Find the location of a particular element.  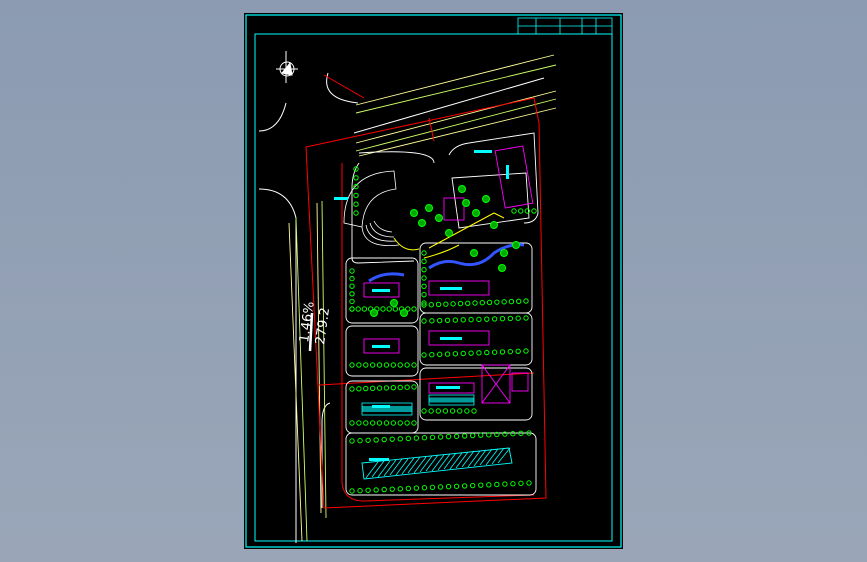

left-road-lines is located at coordinates (307, 371).